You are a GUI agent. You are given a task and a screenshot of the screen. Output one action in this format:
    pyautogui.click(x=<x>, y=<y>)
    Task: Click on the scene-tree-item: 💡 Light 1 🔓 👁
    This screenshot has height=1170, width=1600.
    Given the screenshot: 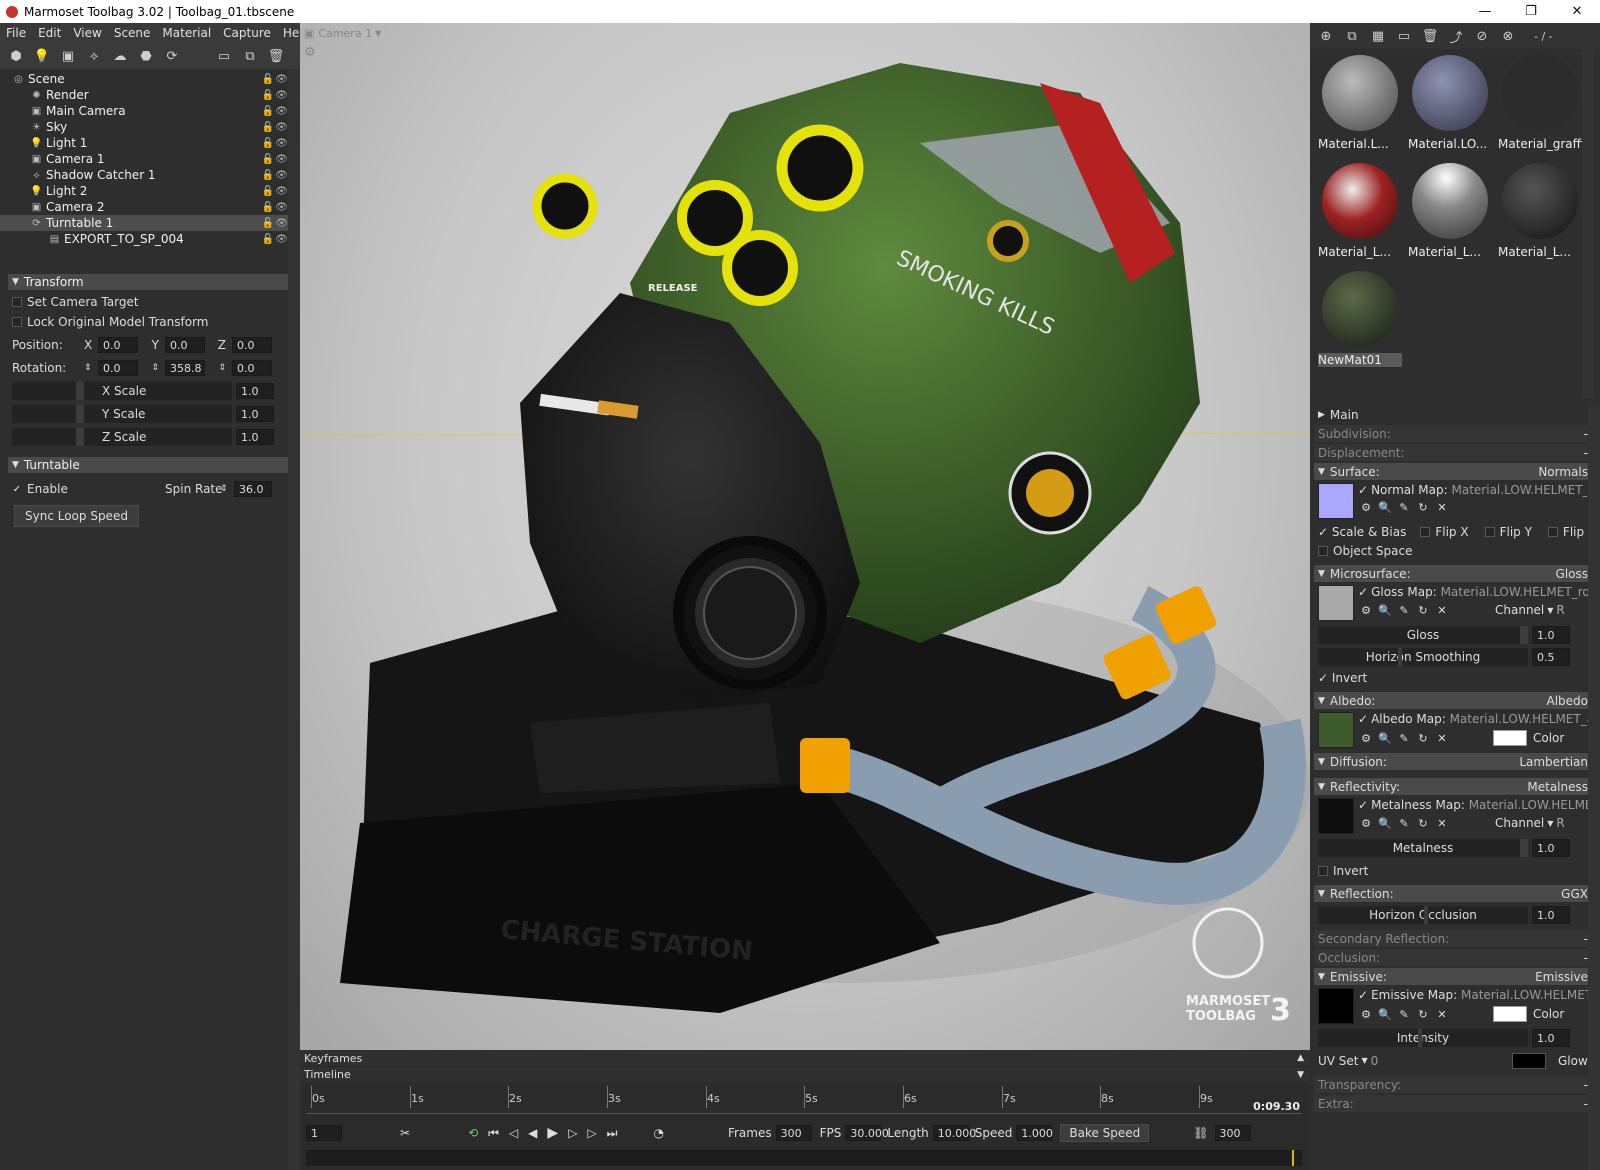 What is the action you would take?
    pyautogui.click(x=150, y=143)
    